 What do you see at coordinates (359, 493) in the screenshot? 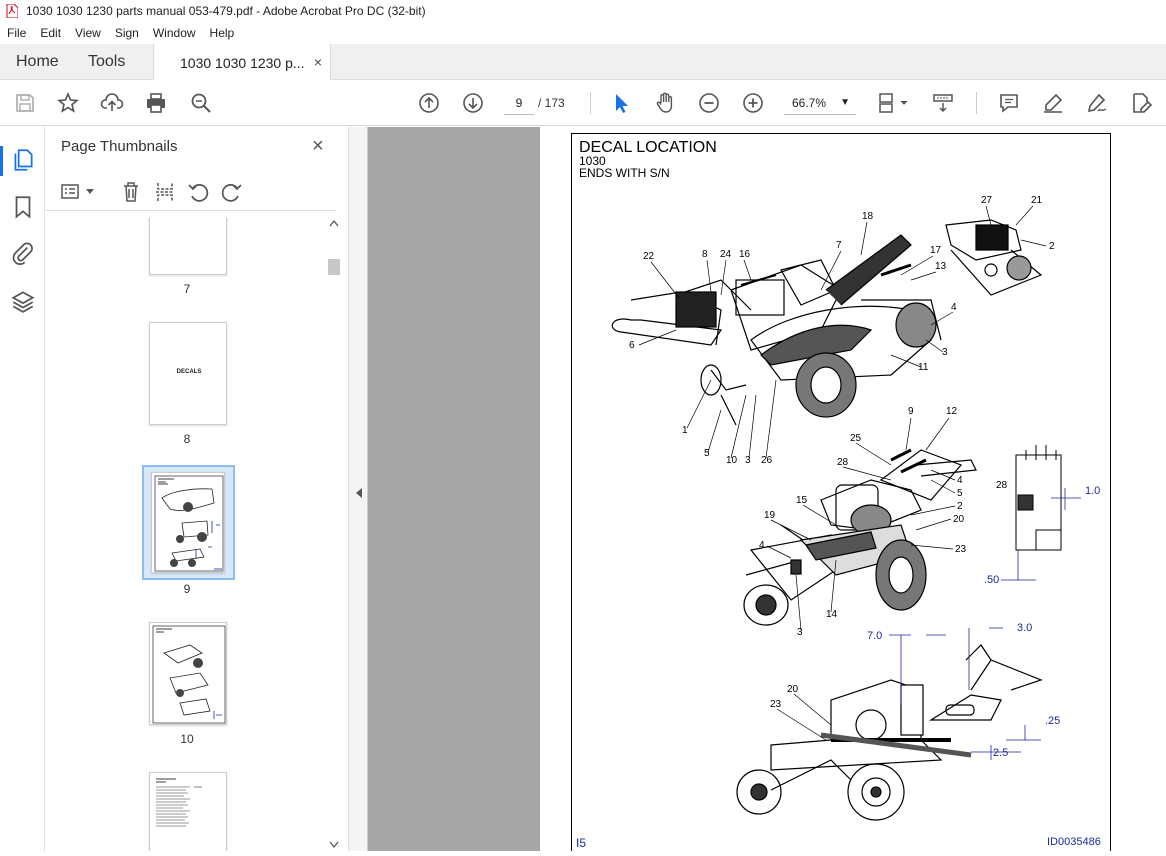
I see `collapse-panel-icon` at bounding box center [359, 493].